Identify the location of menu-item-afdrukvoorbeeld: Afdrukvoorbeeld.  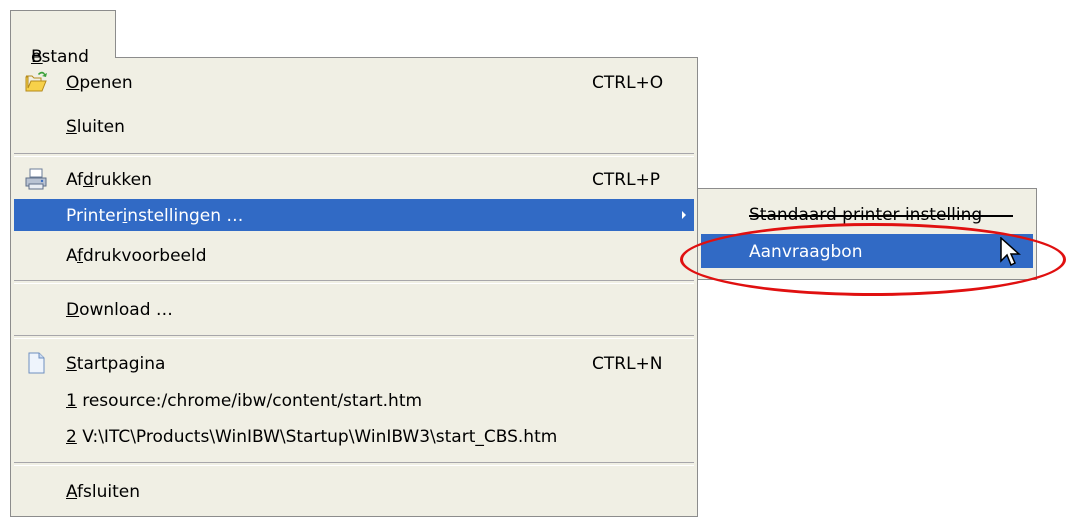
(354, 255).